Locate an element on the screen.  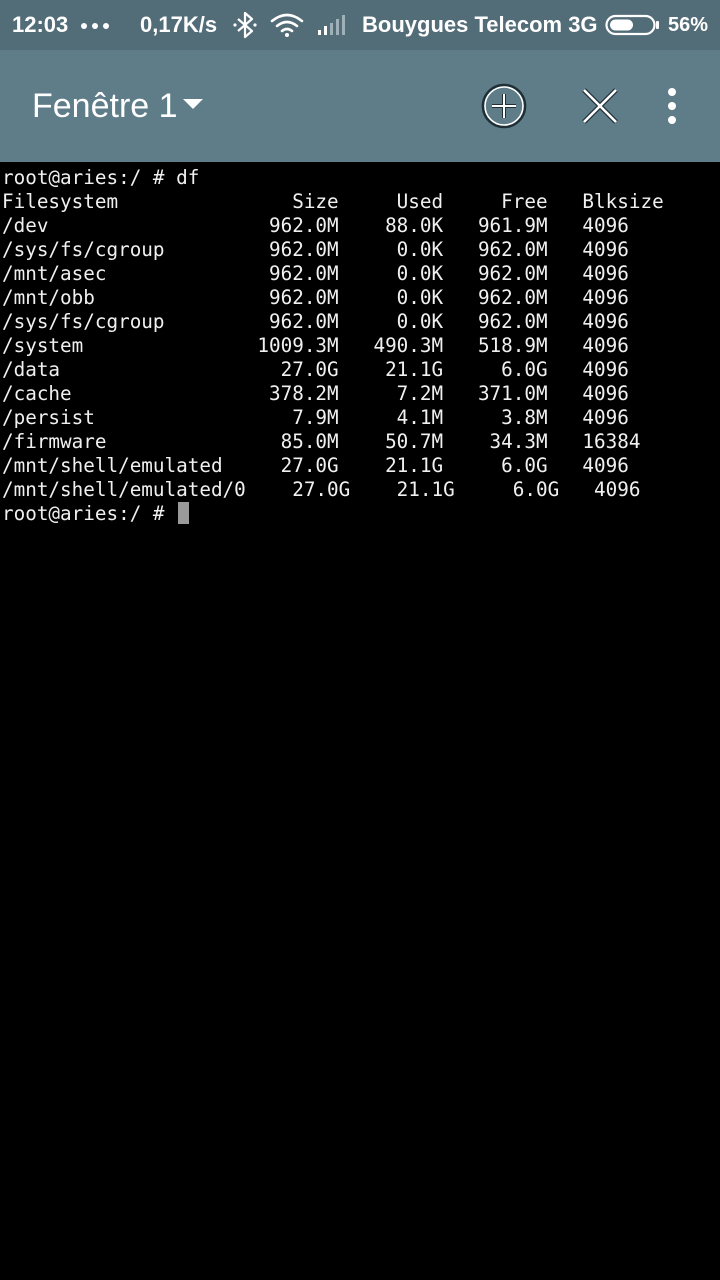
window-title: Fenêtre 1 is located at coordinates (105, 106).